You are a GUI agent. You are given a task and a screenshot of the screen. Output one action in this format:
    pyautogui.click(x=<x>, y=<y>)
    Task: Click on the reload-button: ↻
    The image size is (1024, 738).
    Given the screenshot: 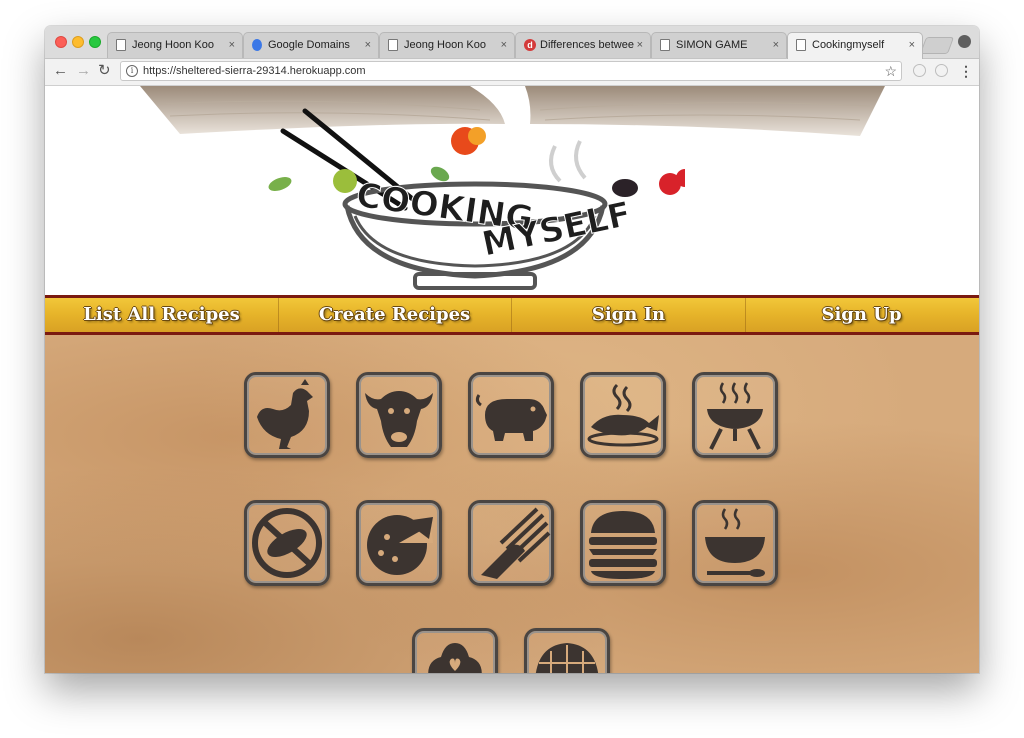 What is the action you would take?
    pyautogui.click(x=104, y=71)
    